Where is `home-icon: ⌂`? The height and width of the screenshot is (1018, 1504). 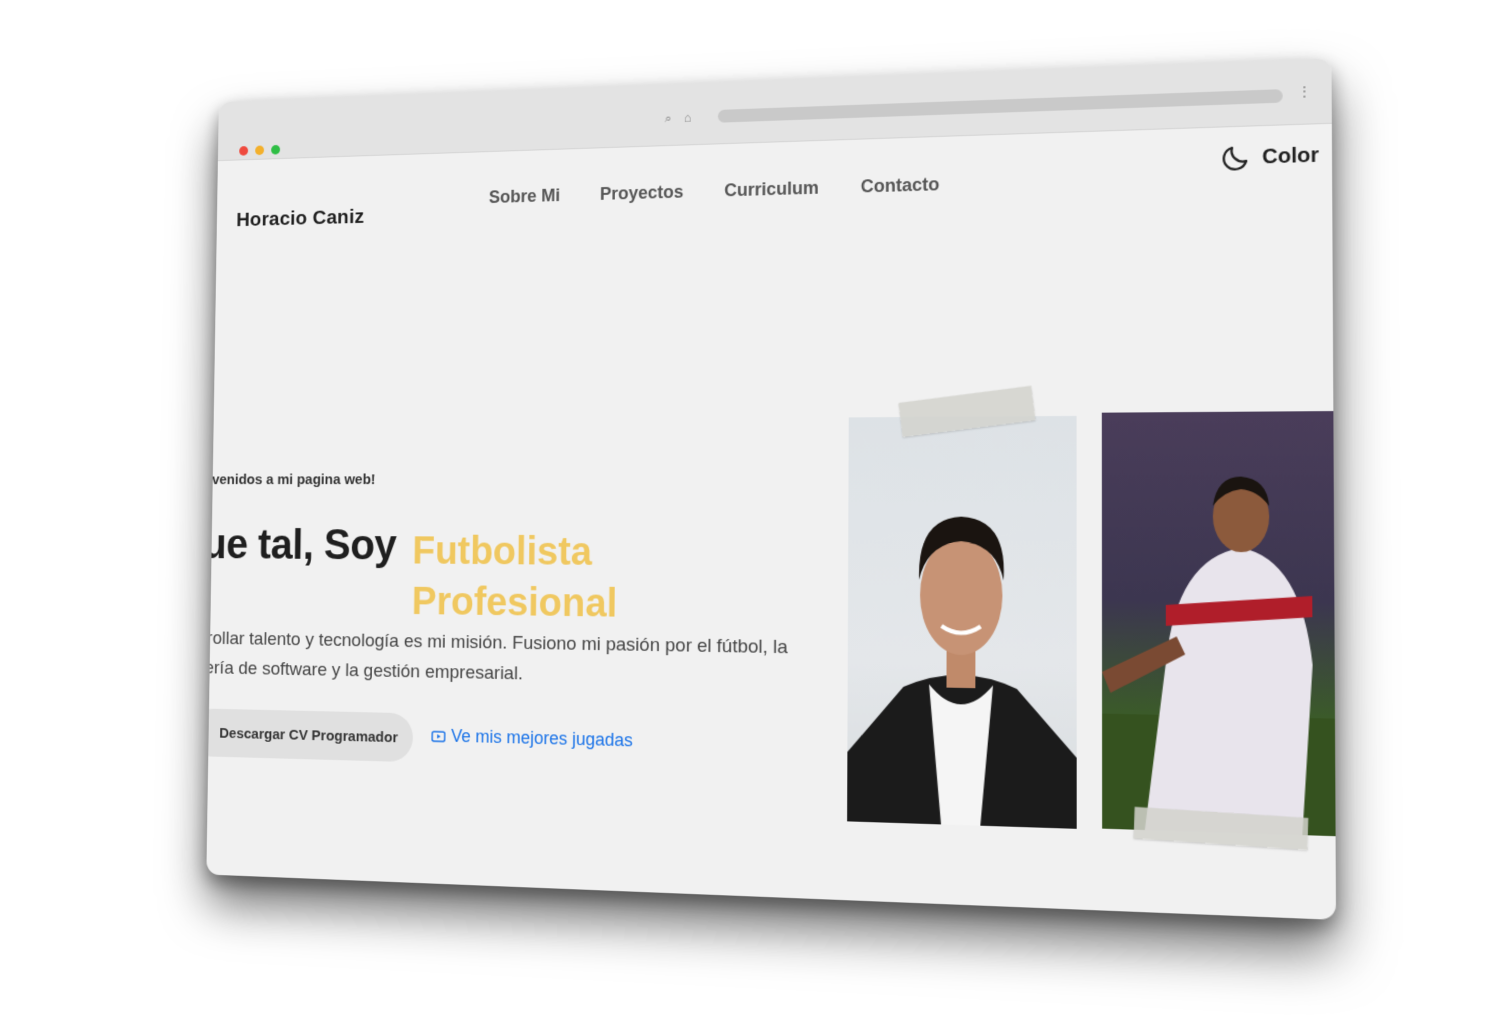 home-icon: ⌂ is located at coordinates (688, 118).